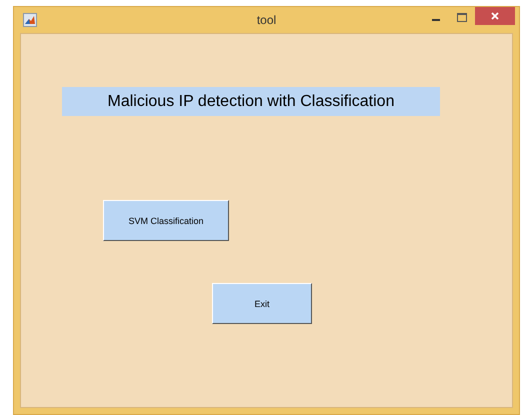 The image size is (522, 415). What do you see at coordinates (166, 220) in the screenshot?
I see `classification-button: SVM Classification` at bounding box center [166, 220].